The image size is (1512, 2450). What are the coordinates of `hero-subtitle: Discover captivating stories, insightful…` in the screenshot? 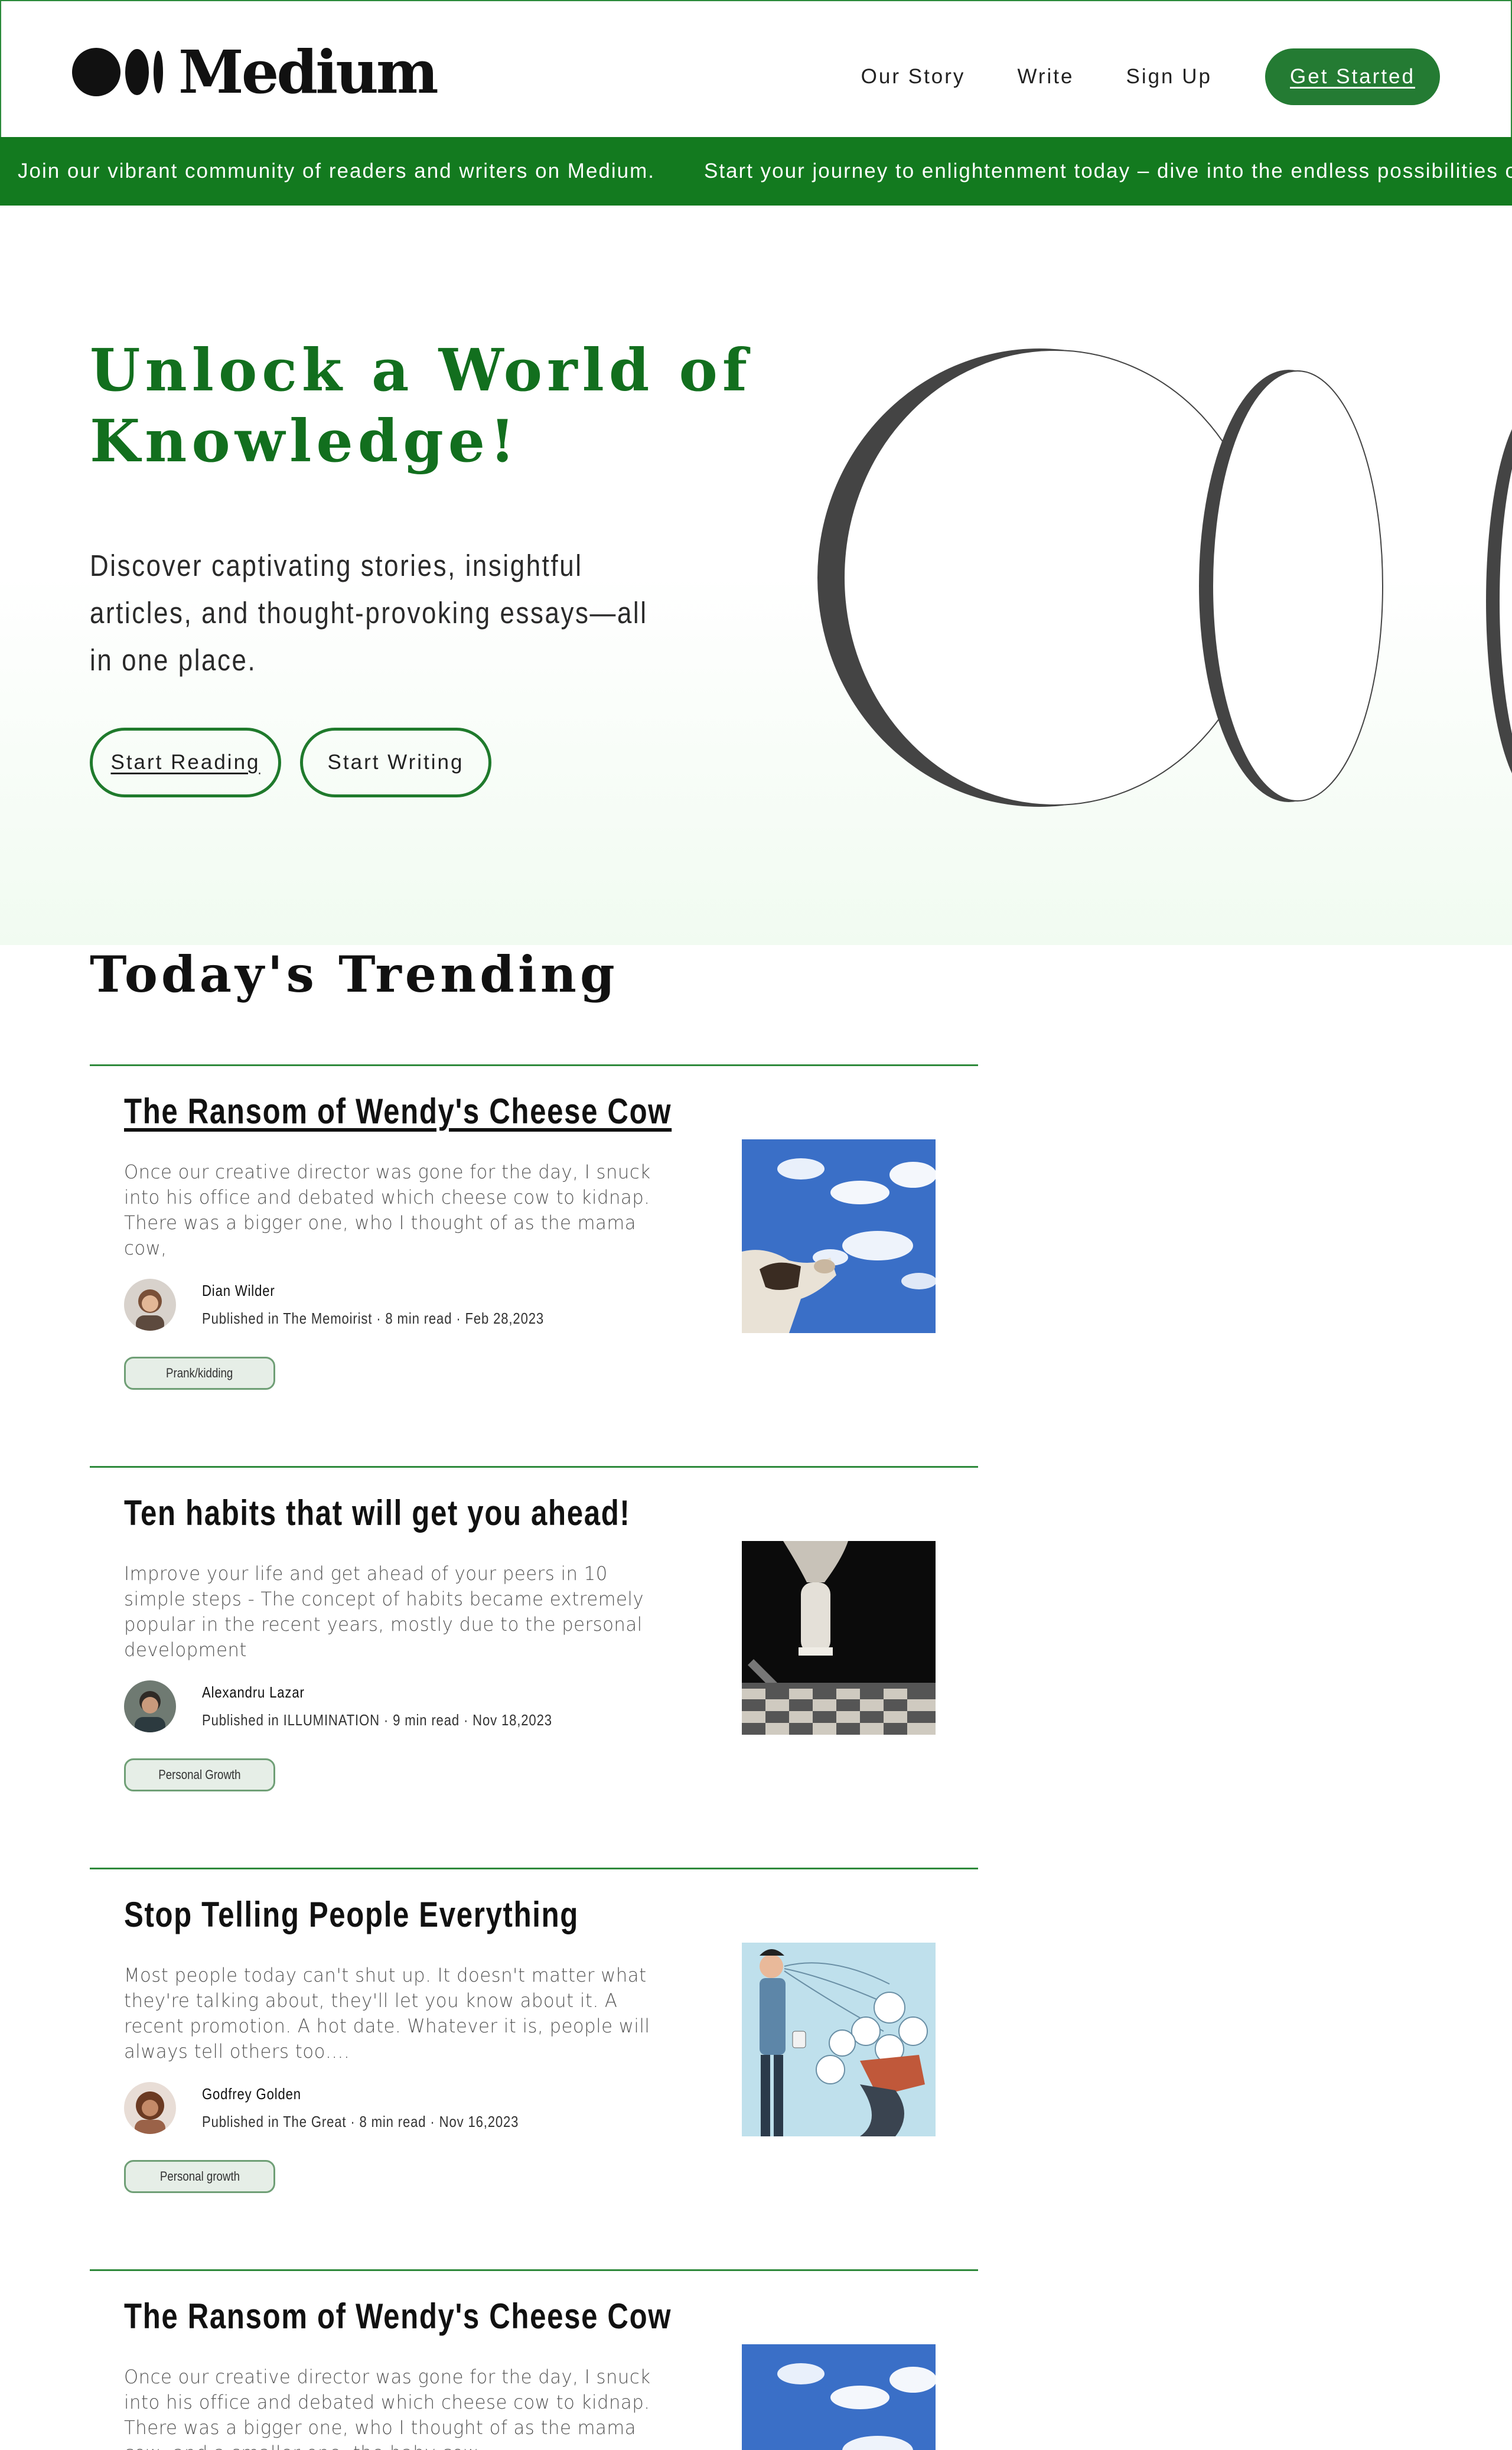 It's located at (369, 613).